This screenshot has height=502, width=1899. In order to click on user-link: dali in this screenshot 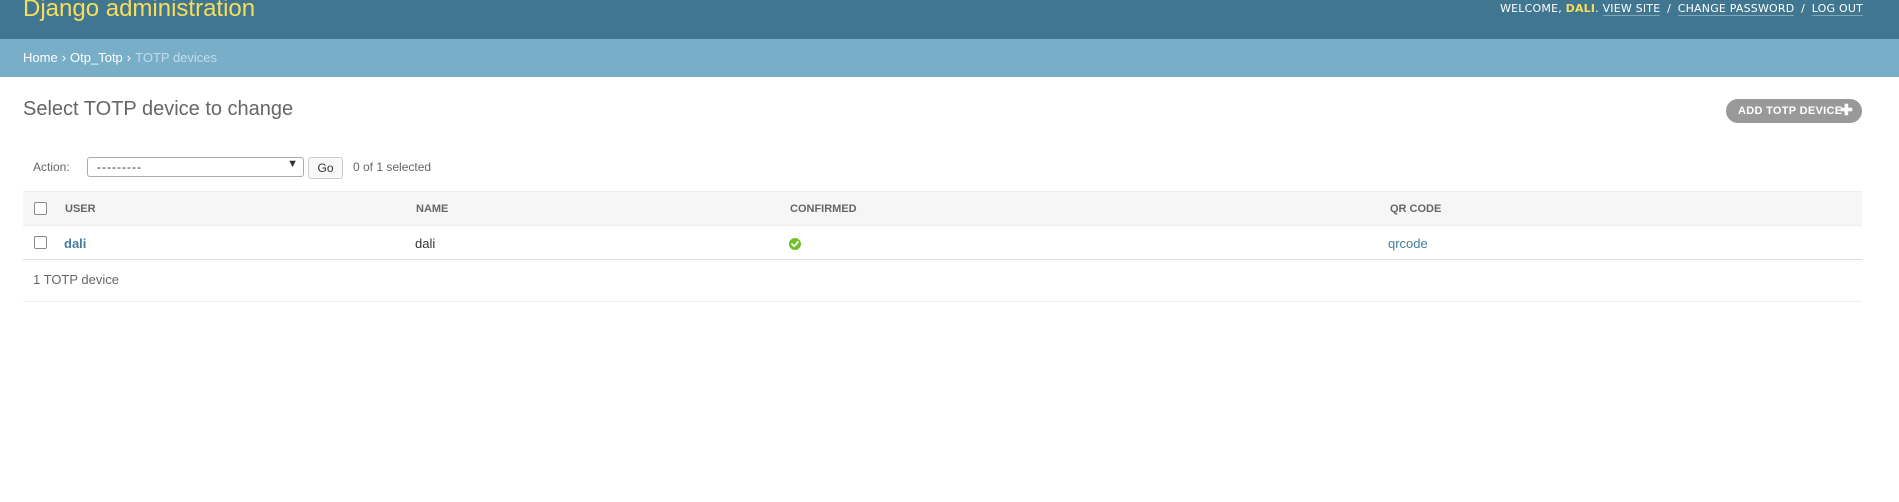, I will do `click(75, 243)`.